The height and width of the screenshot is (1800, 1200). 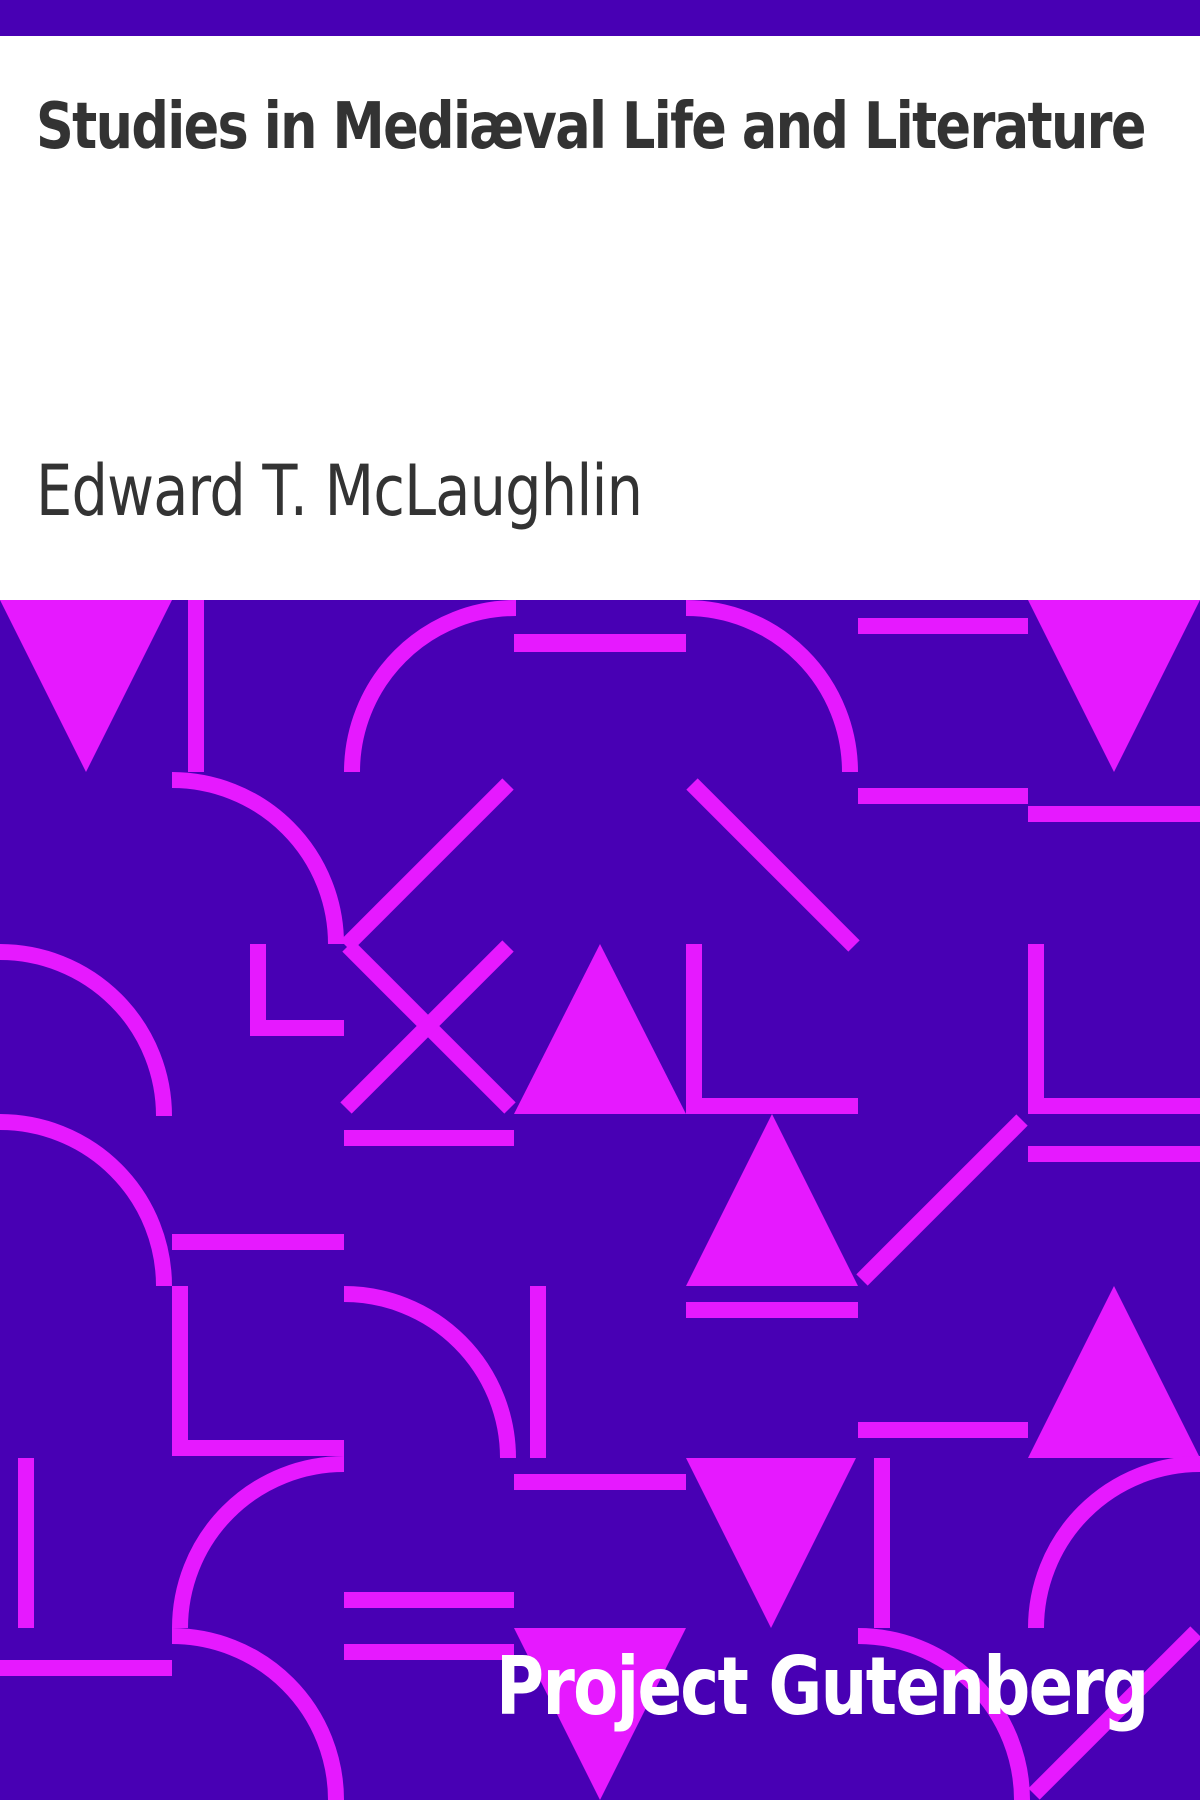 I want to click on publisher-name: Project Gutenberg, so click(x=822, y=1686).